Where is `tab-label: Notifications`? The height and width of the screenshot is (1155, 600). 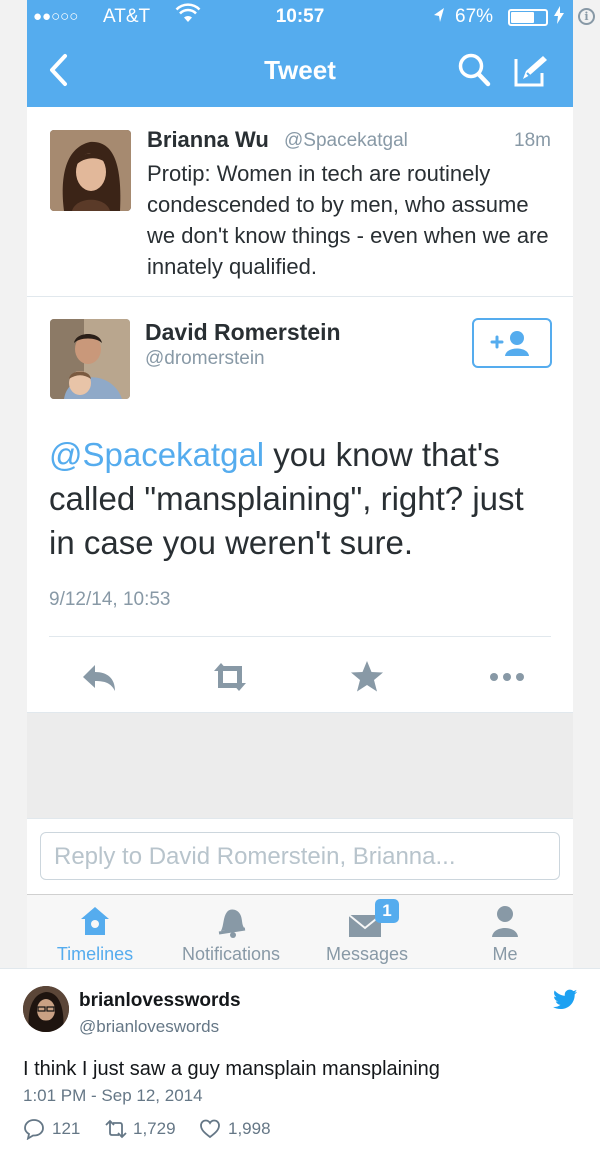 tab-label: Notifications is located at coordinates (231, 954).